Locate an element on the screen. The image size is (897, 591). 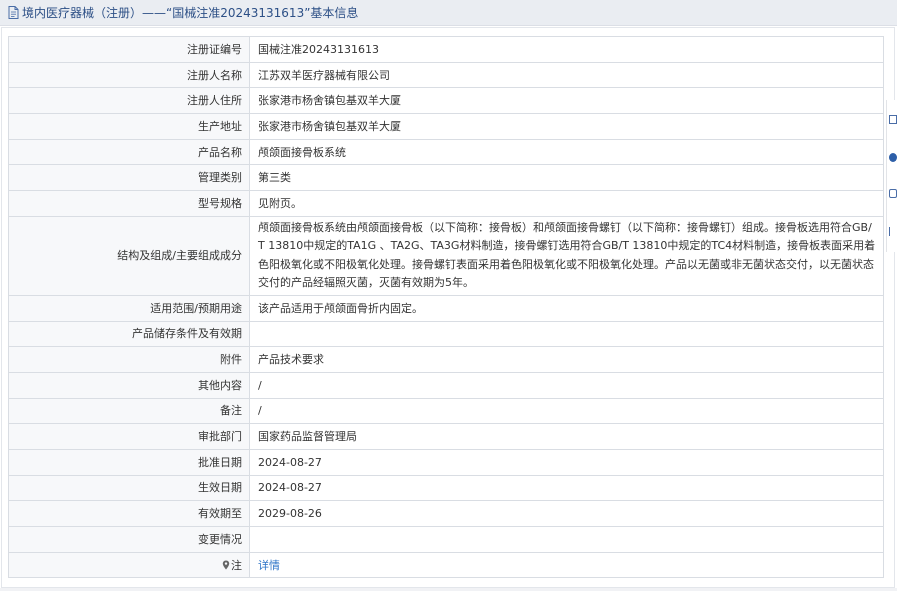
table-row: 附件 产品技术要求 is located at coordinates (446, 359).